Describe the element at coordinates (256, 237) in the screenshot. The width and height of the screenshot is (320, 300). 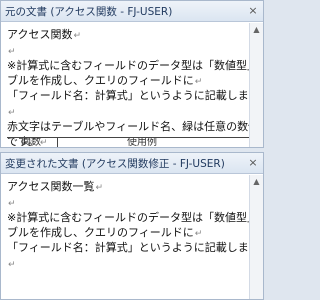
I see `revised-document-scrollbar: ▲` at that location.